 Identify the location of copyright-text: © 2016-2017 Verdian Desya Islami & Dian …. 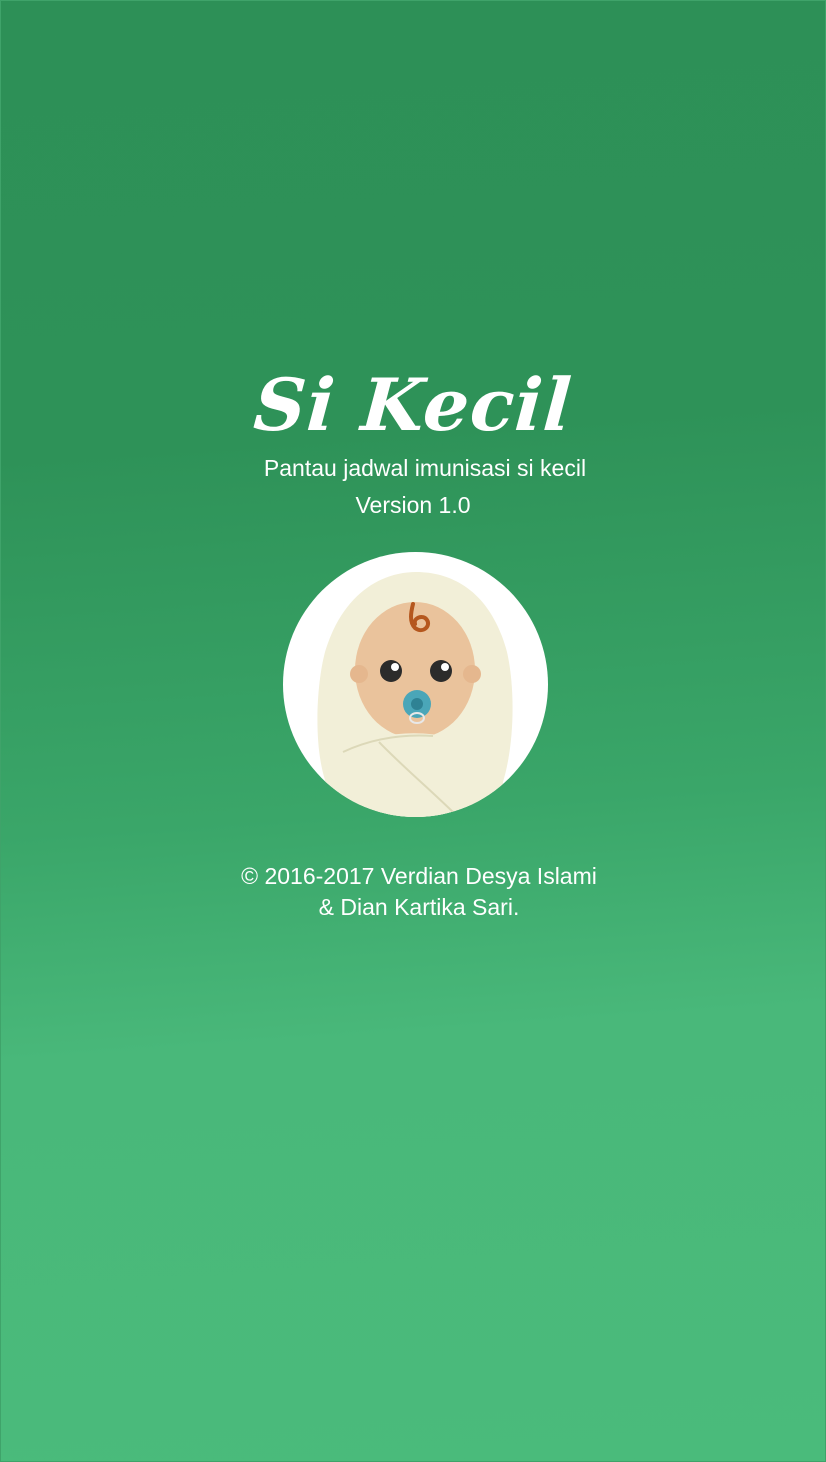
(413, 892).